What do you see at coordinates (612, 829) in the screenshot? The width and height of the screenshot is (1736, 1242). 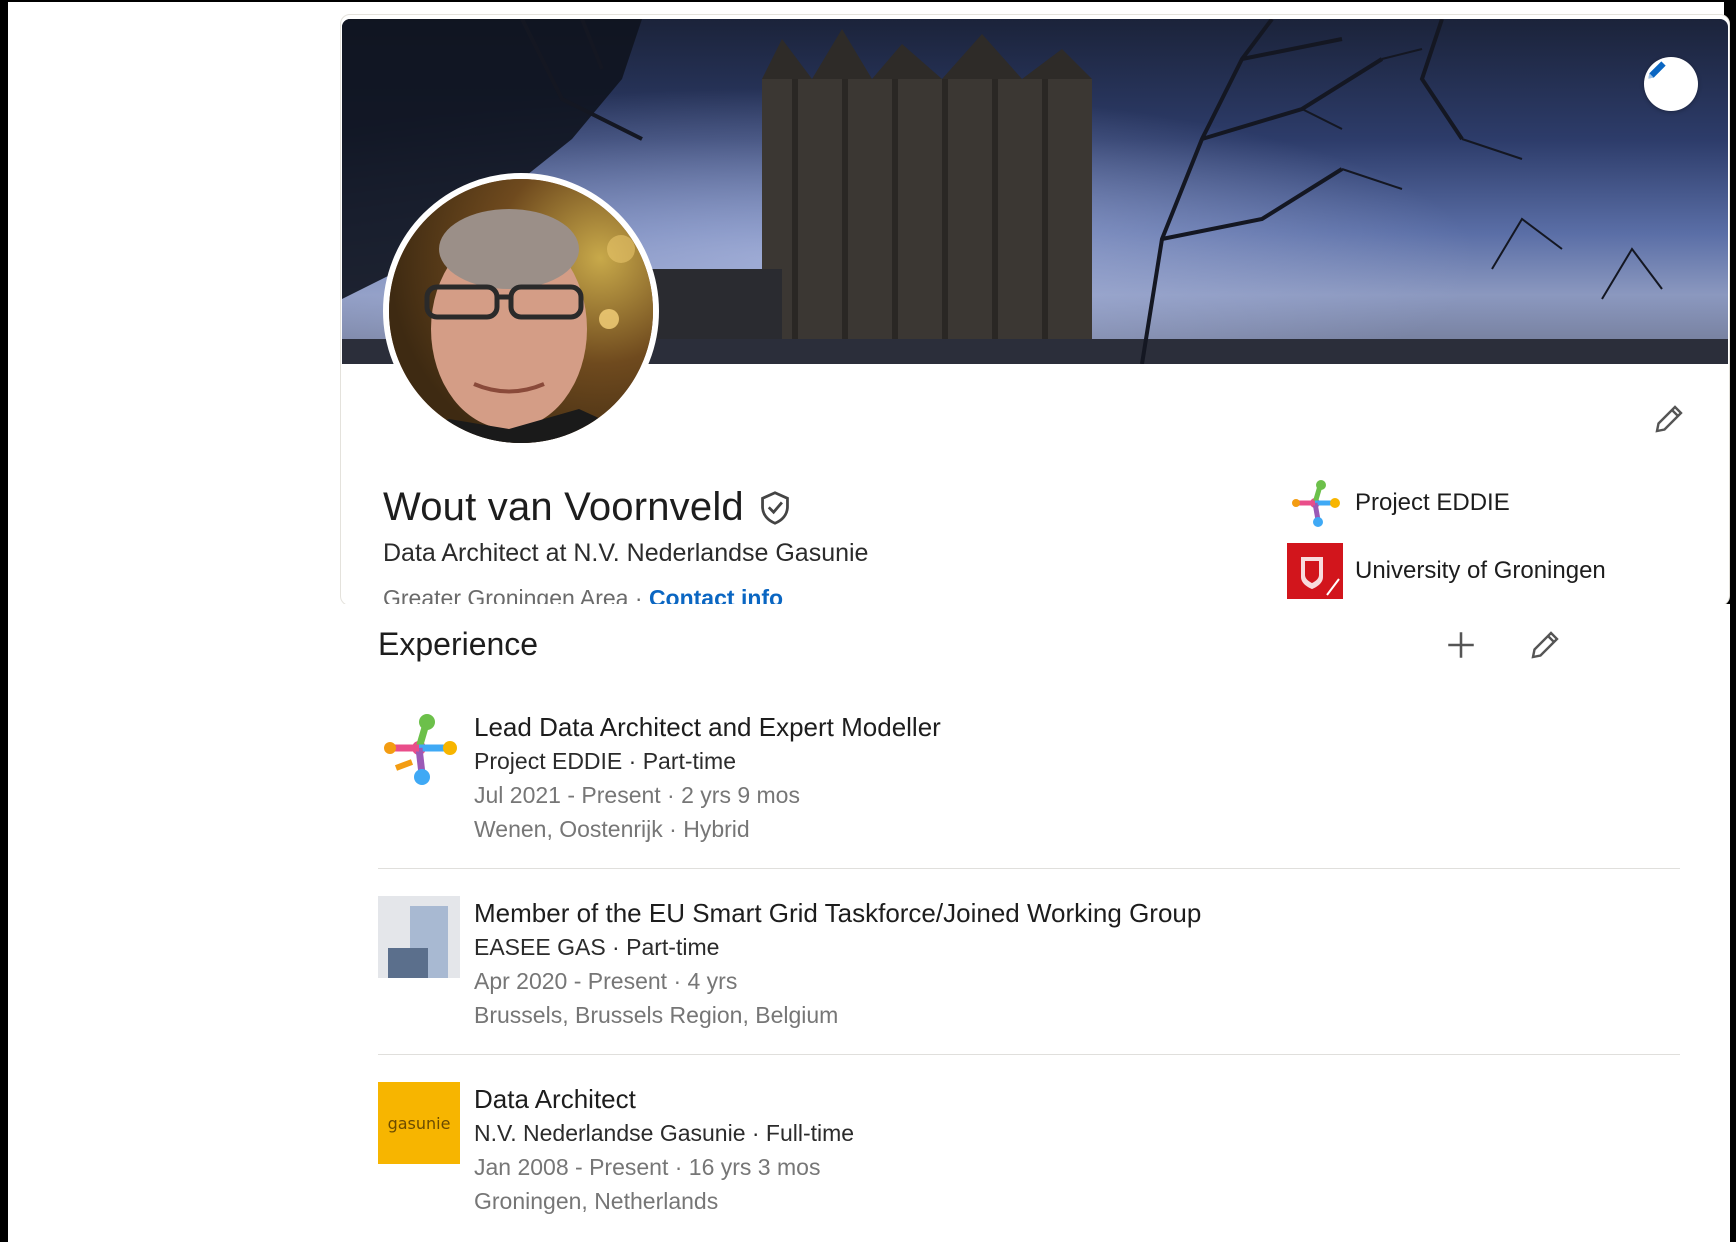 I see `experience-location: Wenen, Oostenrijk · Hybrid` at bounding box center [612, 829].